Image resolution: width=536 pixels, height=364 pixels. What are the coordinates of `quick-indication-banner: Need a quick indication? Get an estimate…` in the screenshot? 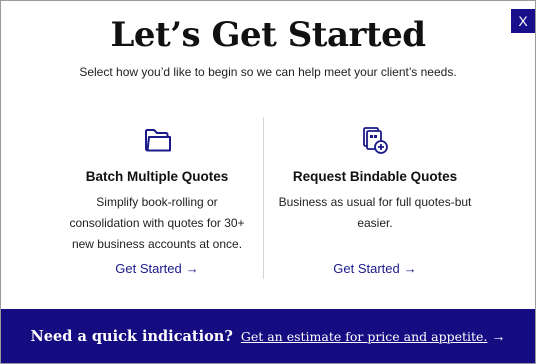 It's located at (268, 336).